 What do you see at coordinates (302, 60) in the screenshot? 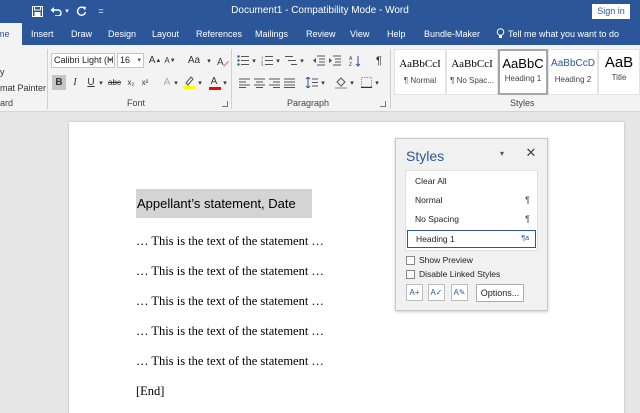
I see `multilevel-list-dropdown: ▾` at bounding box center [302, 60].